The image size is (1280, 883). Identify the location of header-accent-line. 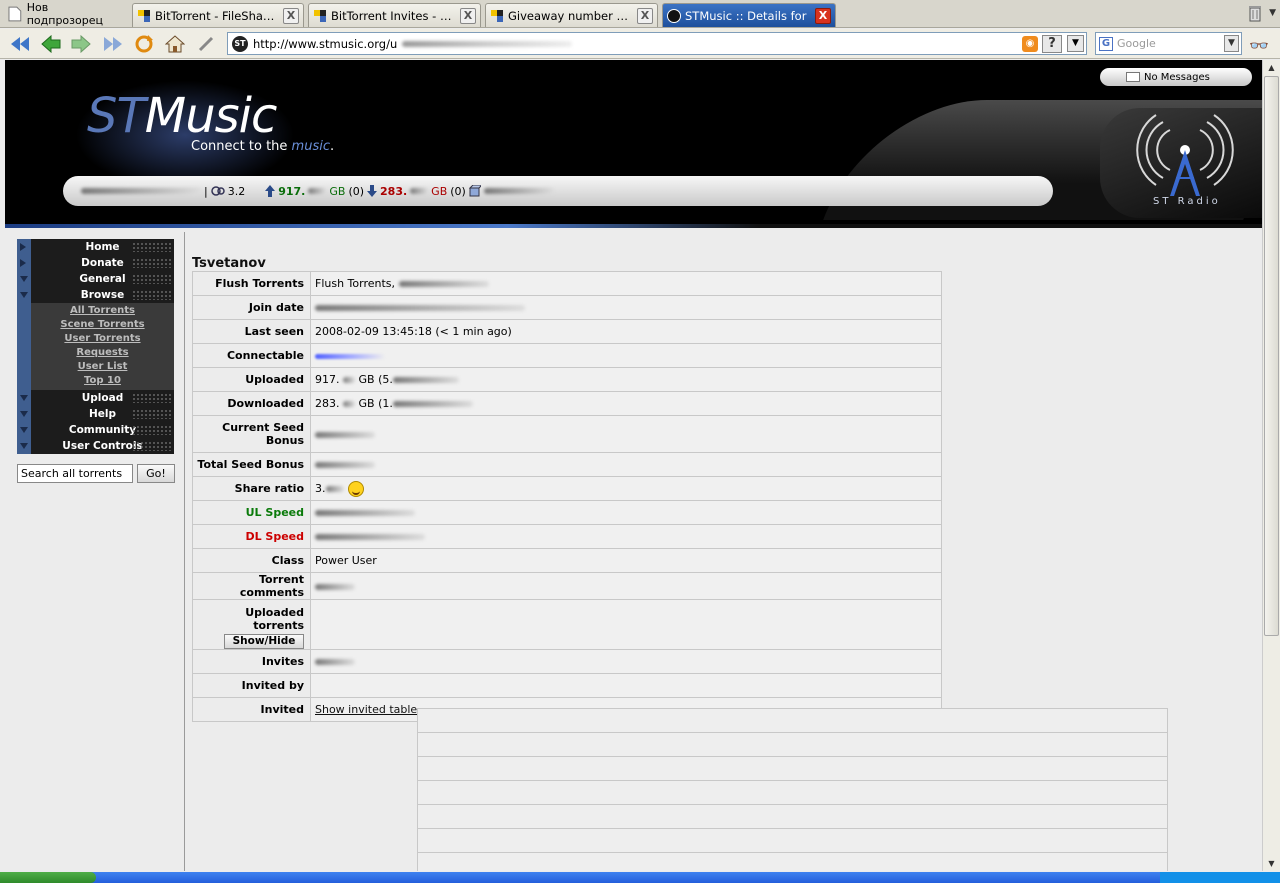
(633, 226).